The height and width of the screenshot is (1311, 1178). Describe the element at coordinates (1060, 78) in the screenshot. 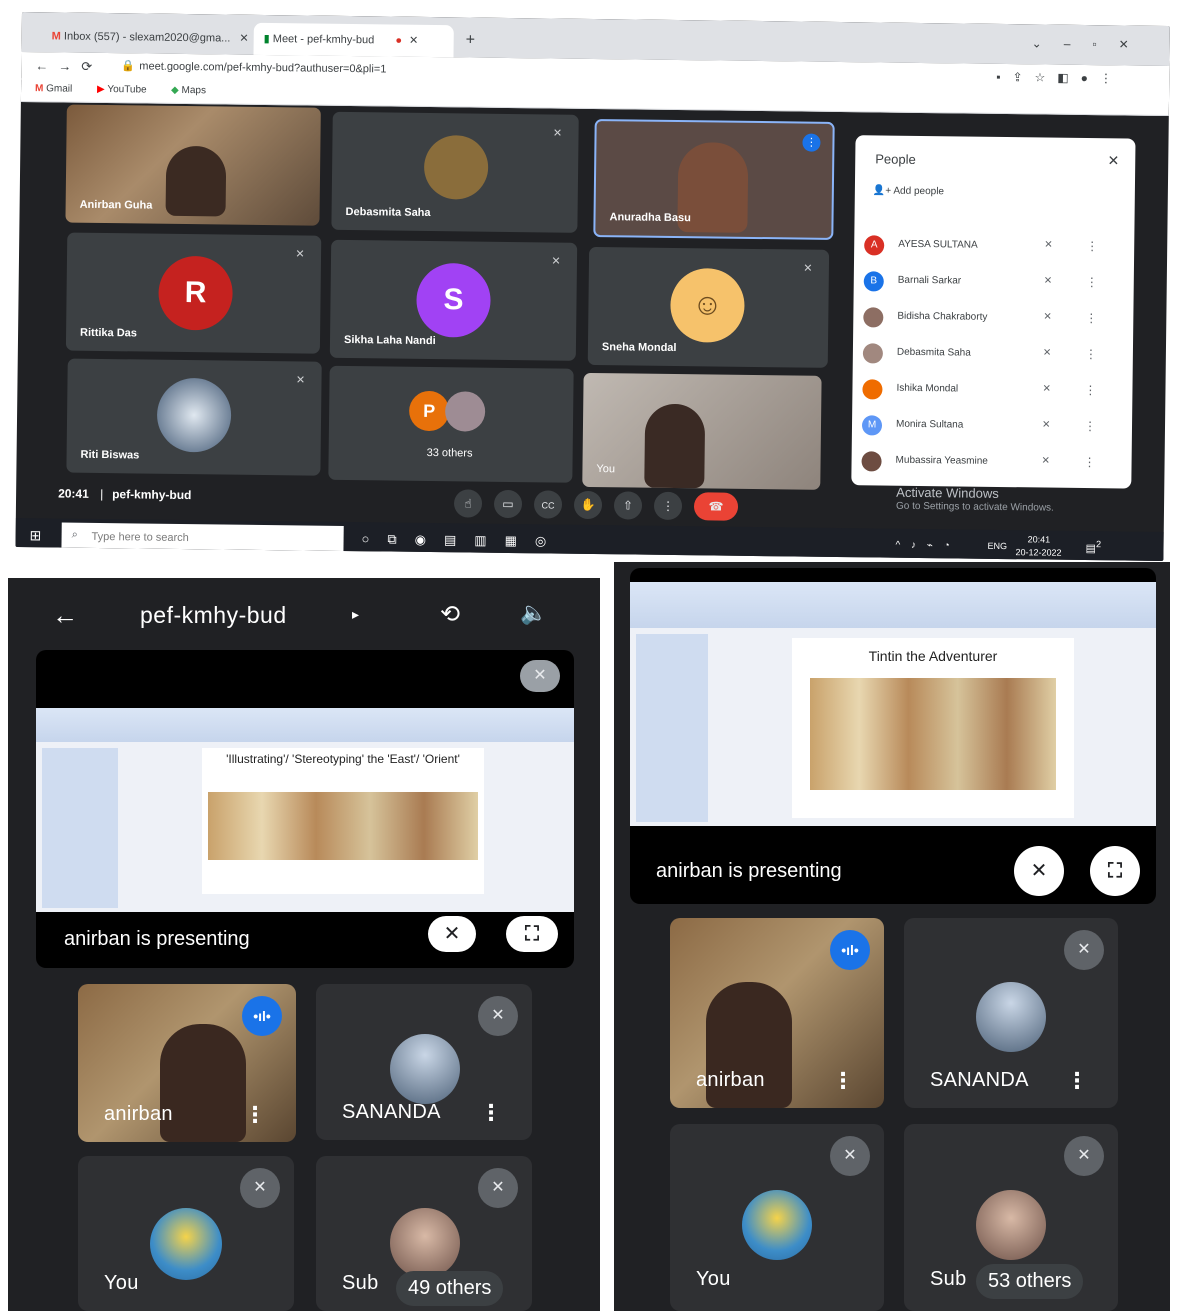

I see `browser-toolbar-icons: ▪⇪☆◧●⋮` at that location.